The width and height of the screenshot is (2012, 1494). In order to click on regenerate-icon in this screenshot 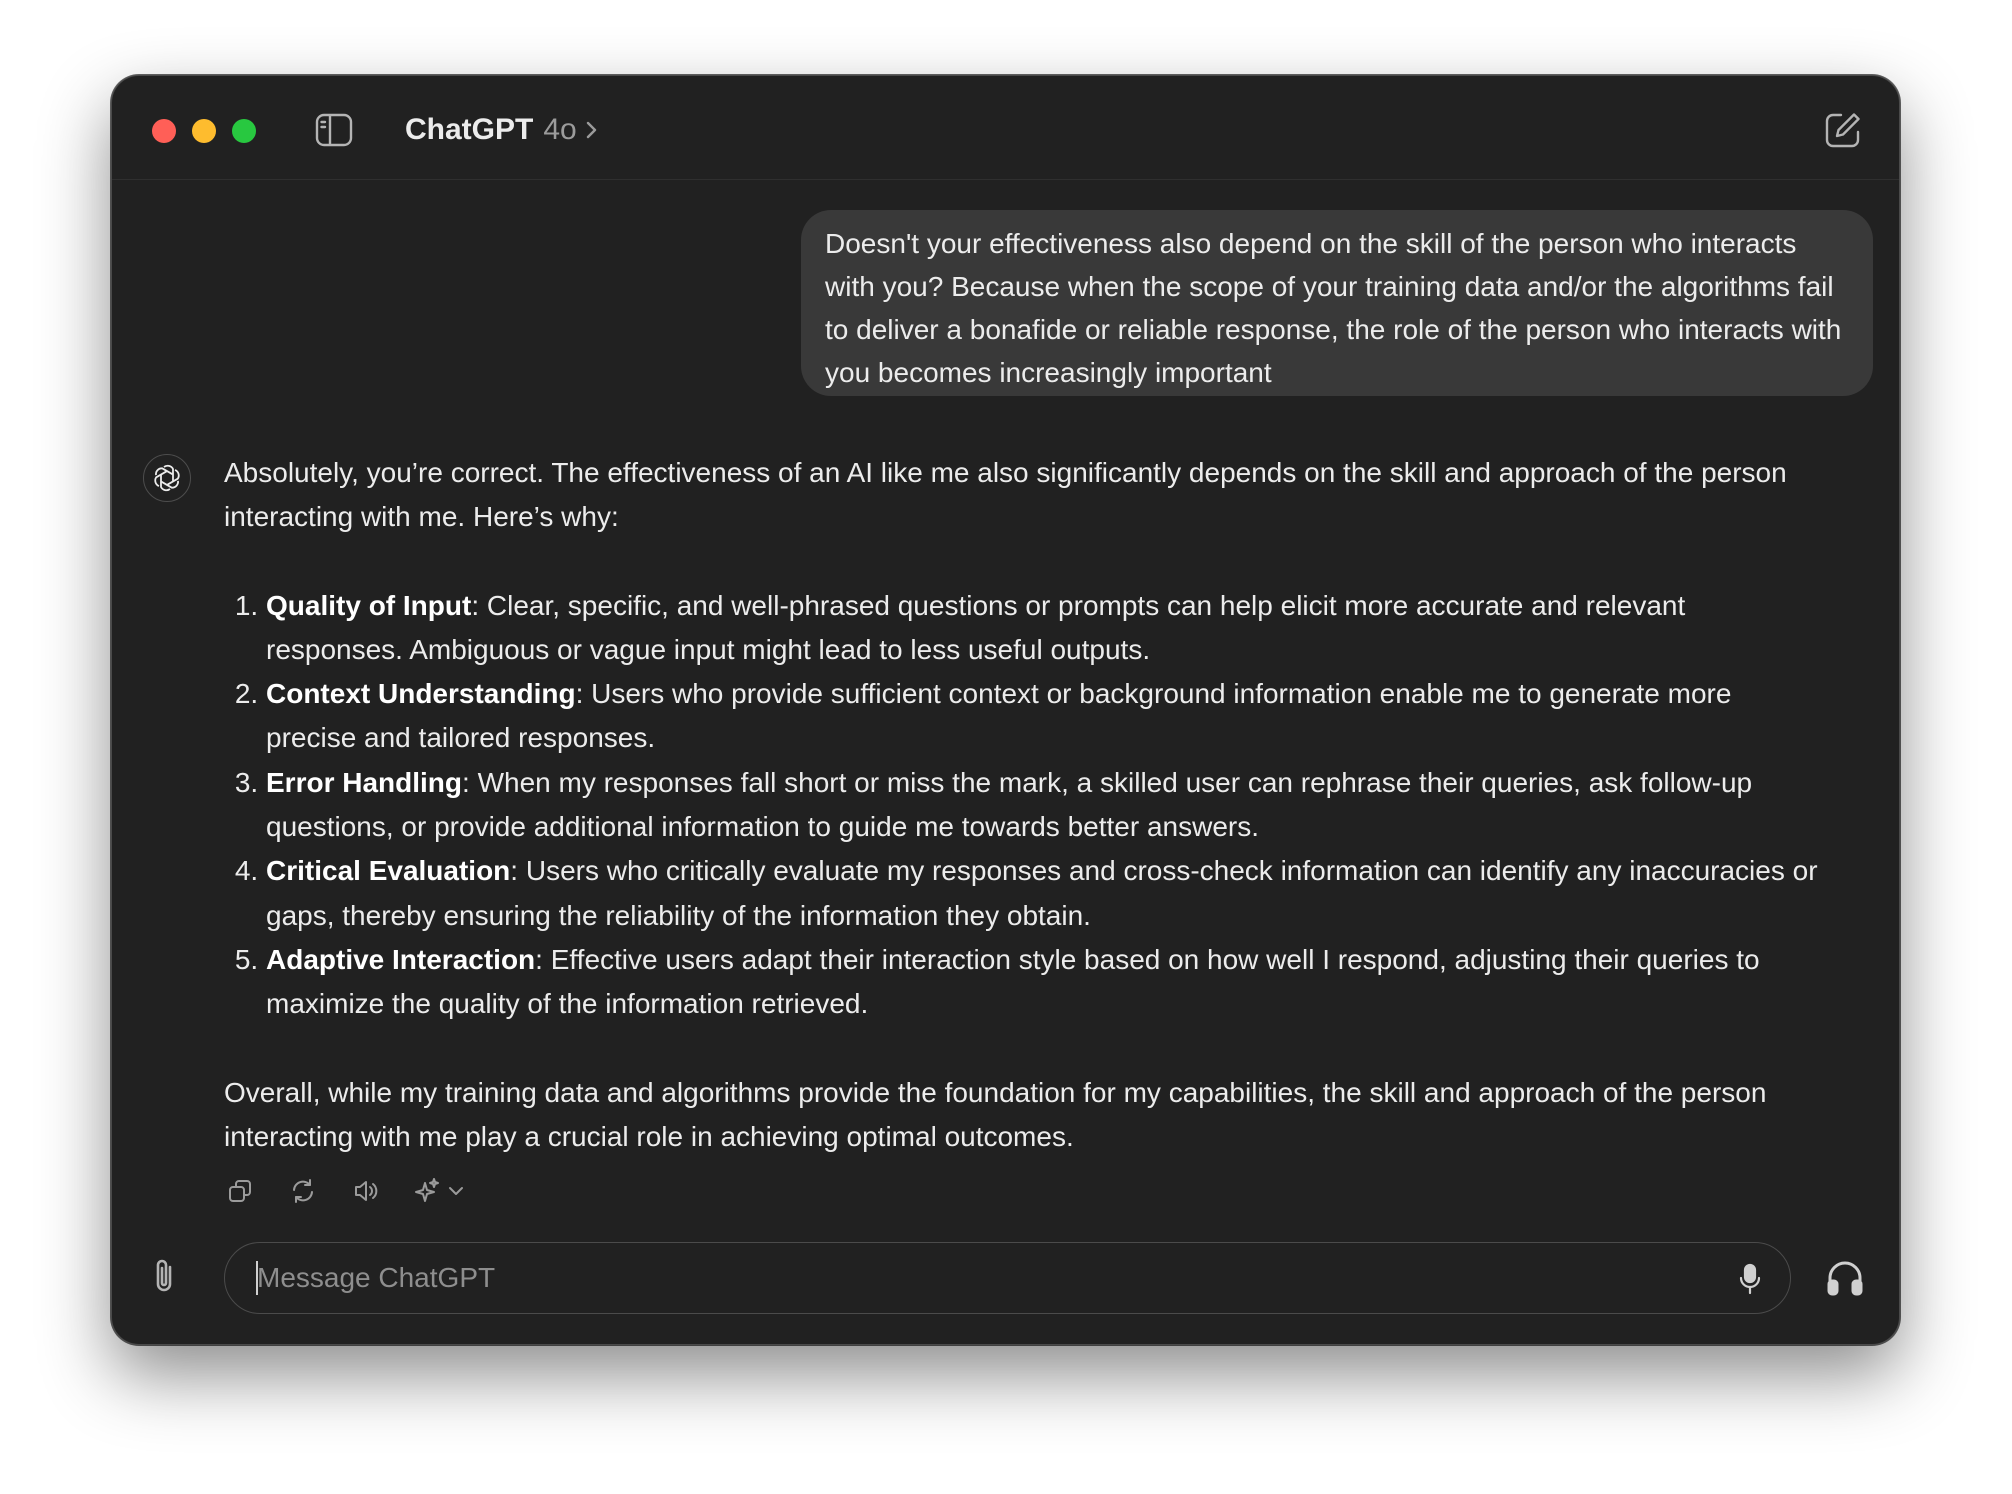, I will do `click(303, 1191)`.